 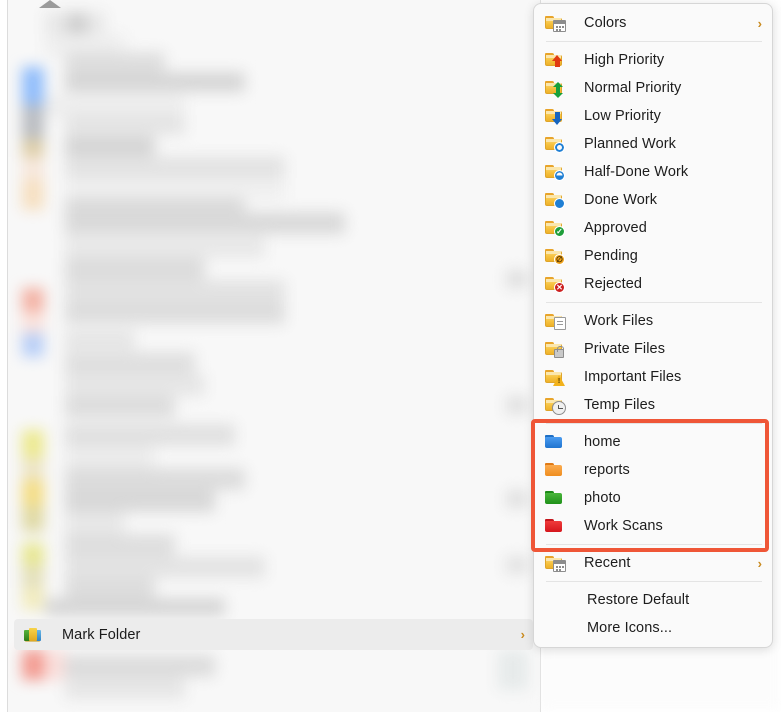 What do you see at coordinates (555, 377) in the screenshot?
I see `folder-warning-icon` at bounding box center [555, 377].